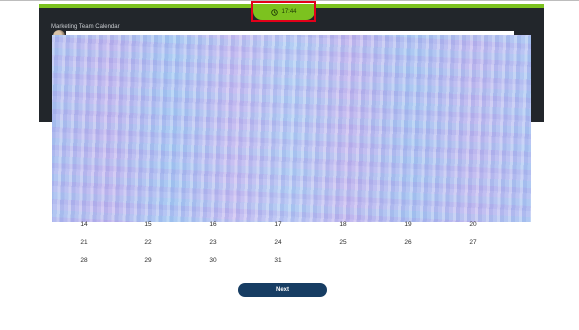 This screenshot has height=330, width=579. What do you see at coordinates (473, 225) in the screenshot?
I see `calendar-day: 20` at bounding box center [473, 225].